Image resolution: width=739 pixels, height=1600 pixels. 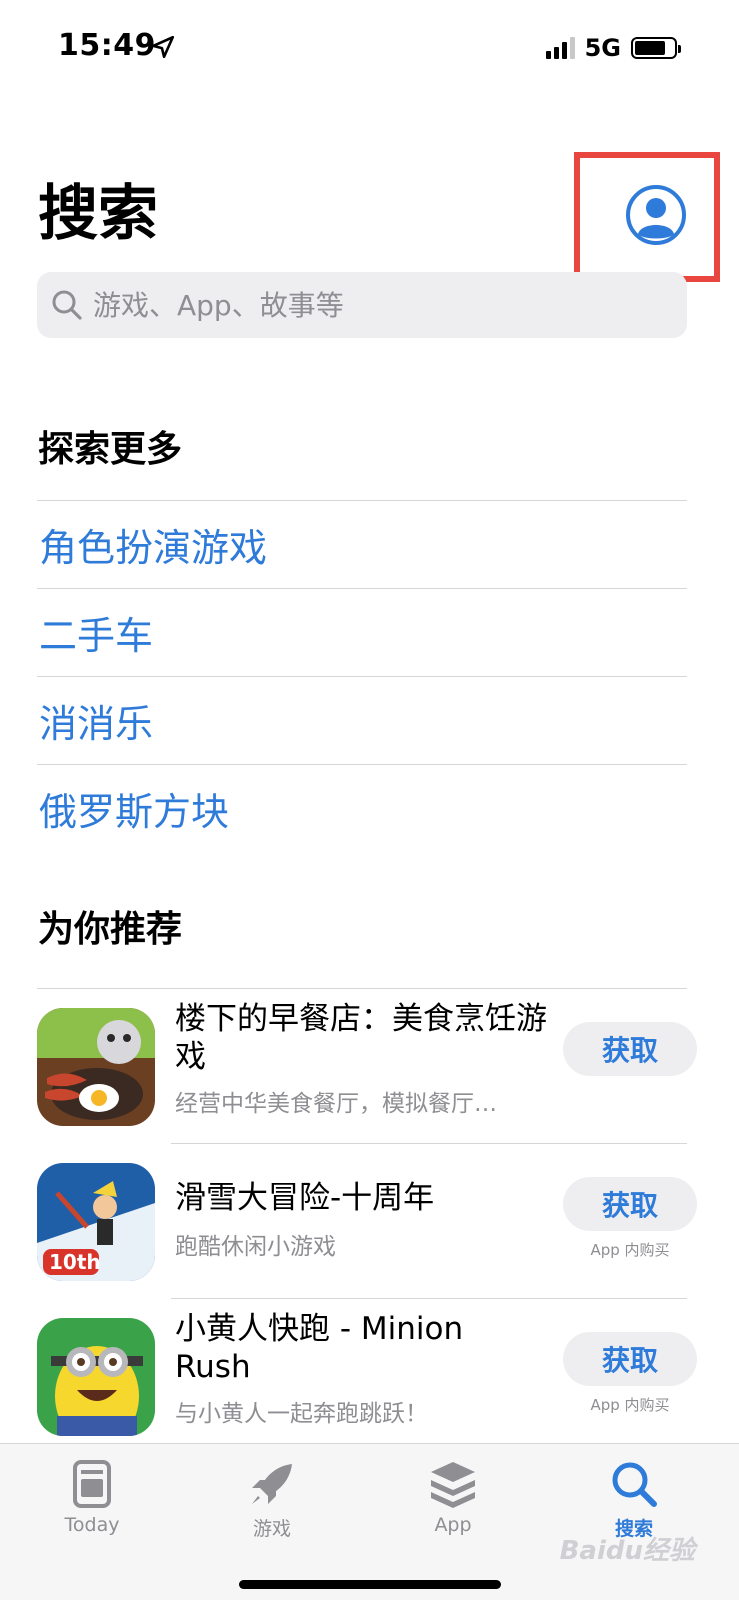 What do you see at coordinates (96, 1377) in the screenshot?
I see `app-icon-minion-rush` at bounding box center [96, 1377].